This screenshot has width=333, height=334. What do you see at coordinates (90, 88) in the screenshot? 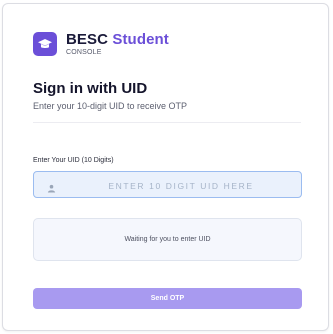
I see `page-title: Sign in with UID` at bounding box center [90, 88].